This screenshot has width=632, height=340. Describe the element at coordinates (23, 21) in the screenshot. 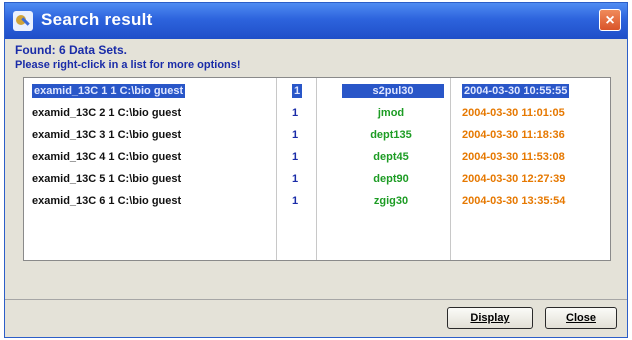

I see `search-app-icon` at that location.